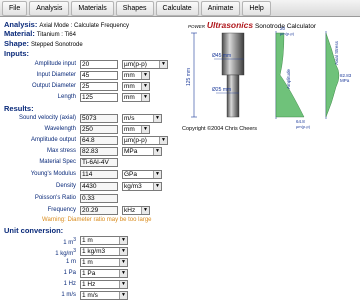 This screenshot has width=360, height=307. Describe the element at coordinates (104, 262) in the screenshot. I see `conversion-select-length: 1 m ▼` at that location.